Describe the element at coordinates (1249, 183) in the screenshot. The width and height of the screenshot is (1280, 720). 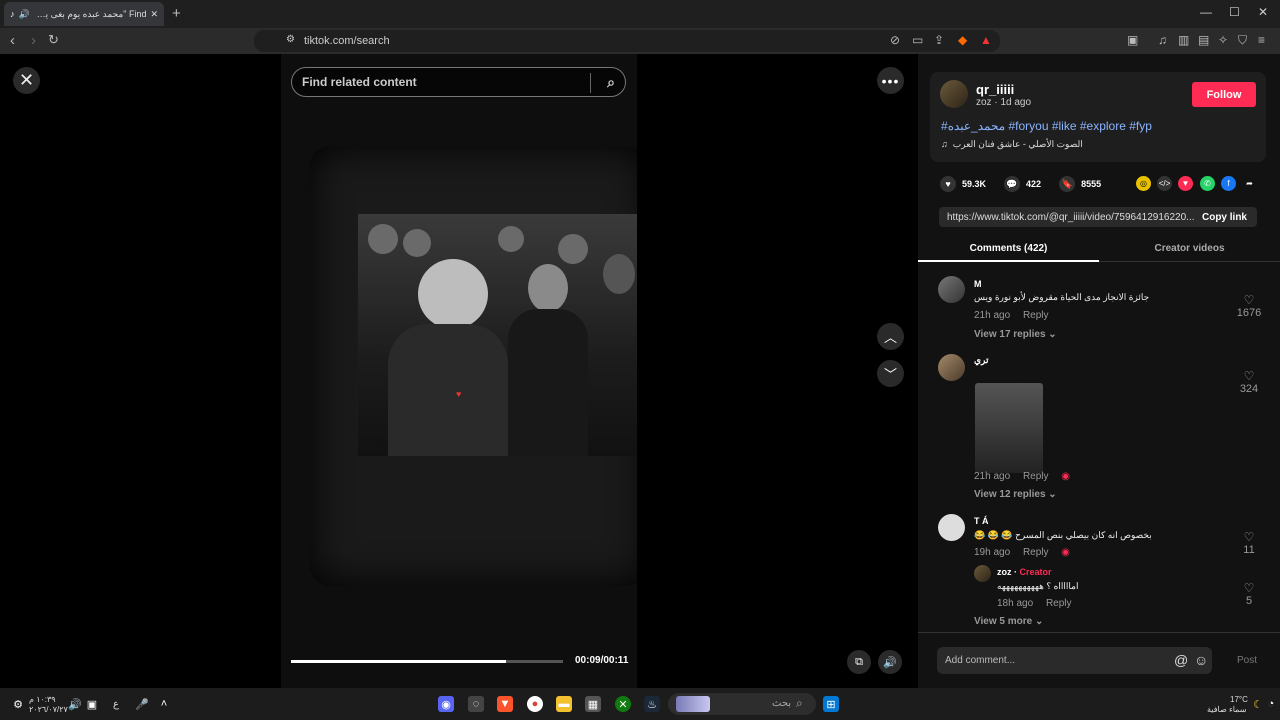
I see `share-arrow-icon: ➦` at that location.